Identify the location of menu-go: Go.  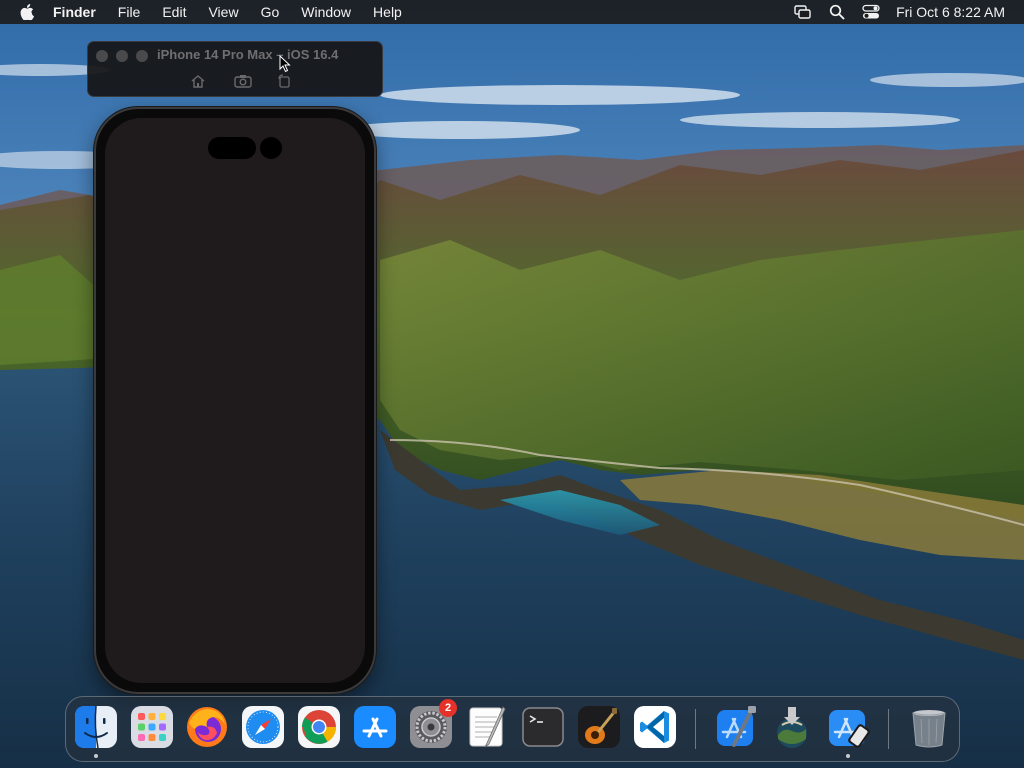
(270, 12).